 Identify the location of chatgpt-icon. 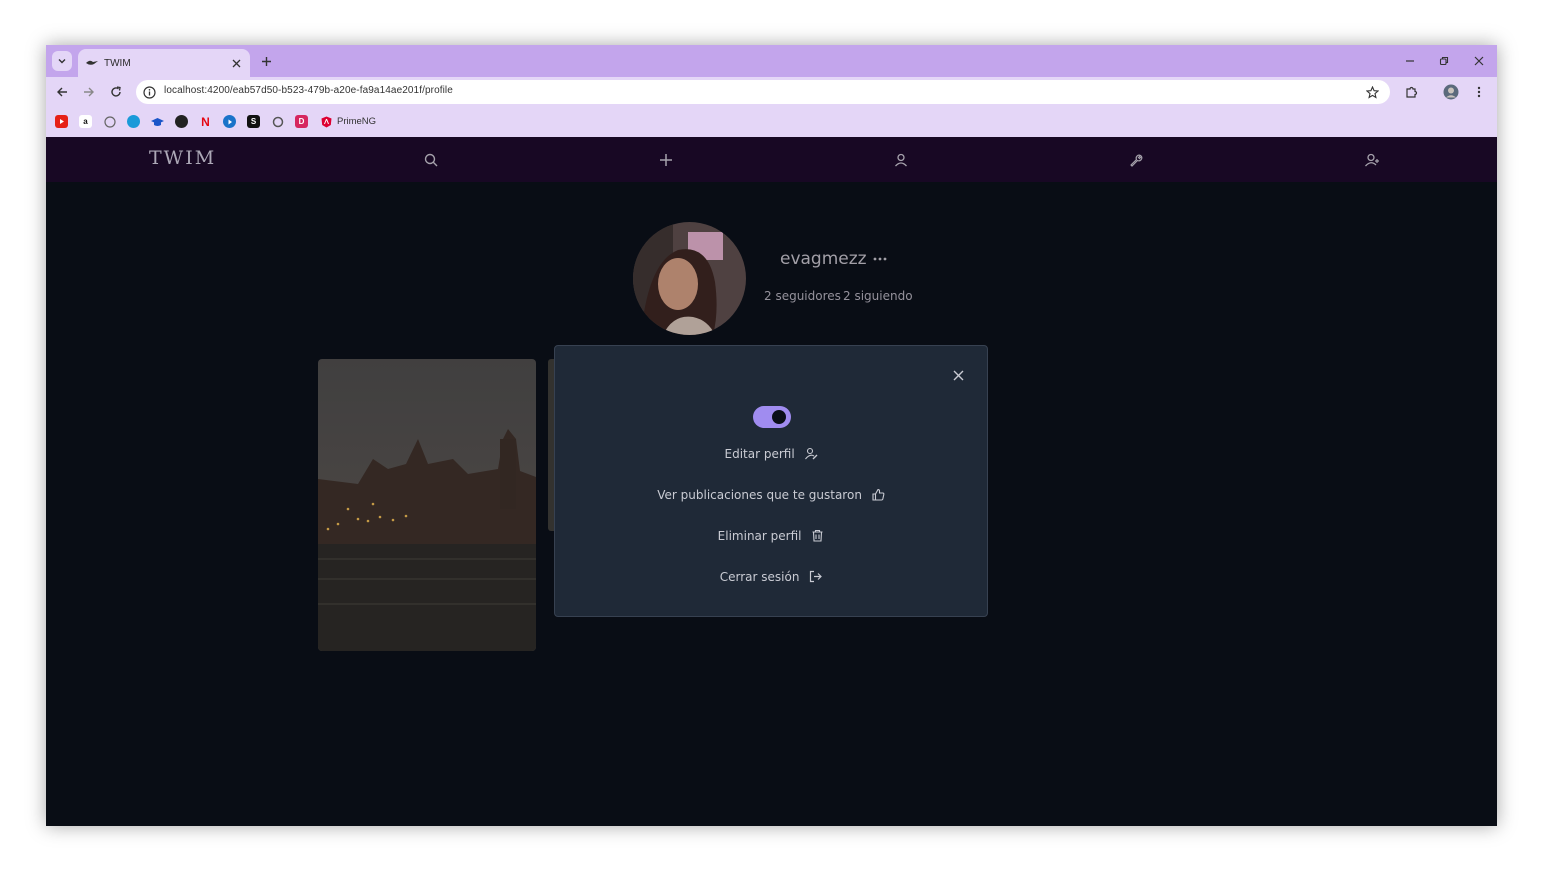
(277, 121).